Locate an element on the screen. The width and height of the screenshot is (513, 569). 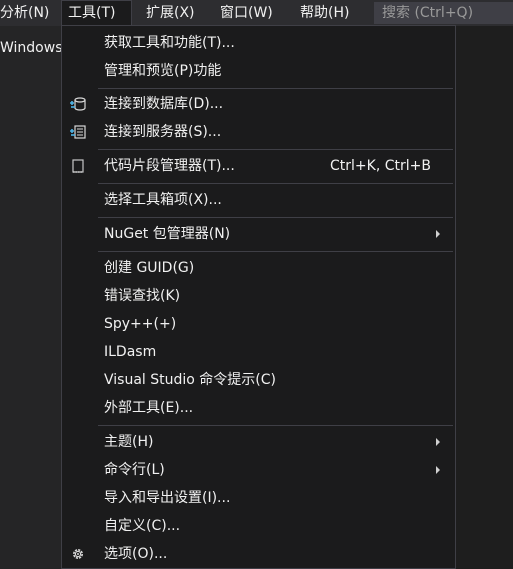
menu-item-error-lookup: 错误查找(K) is located at coordinates (258, 296).